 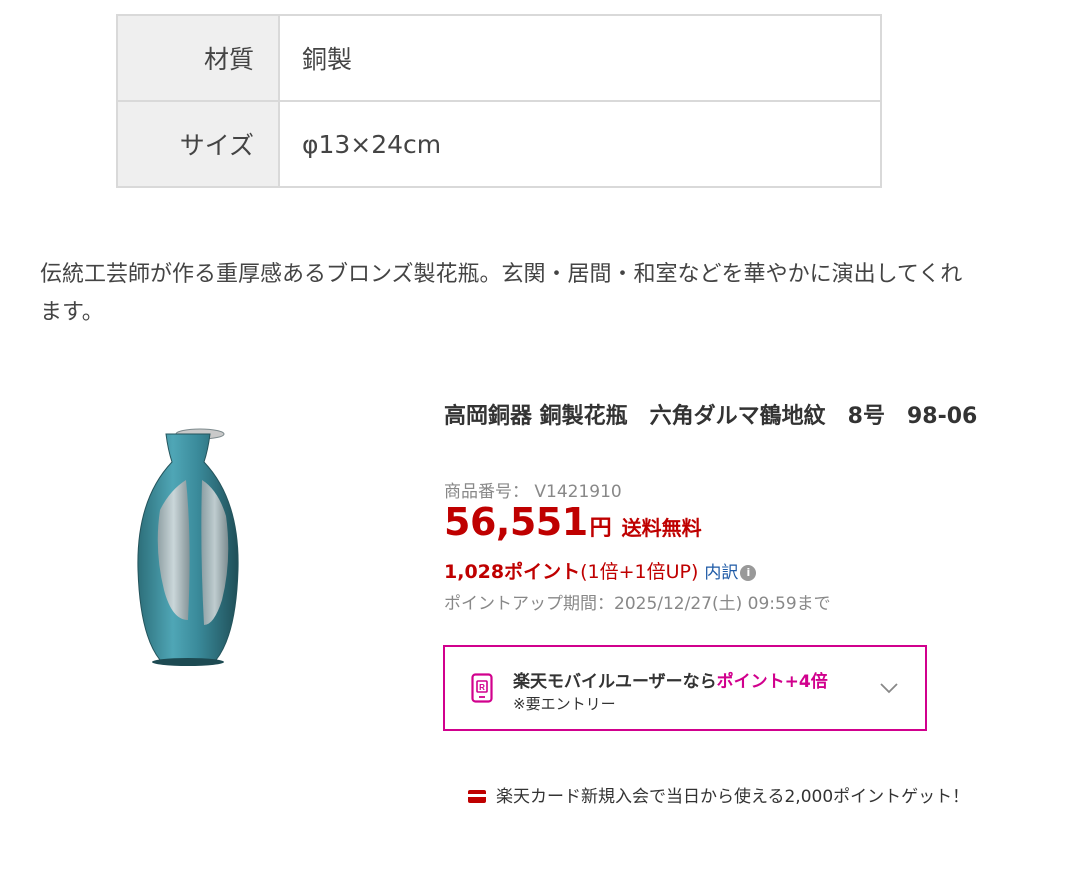 What do you see at coordinates (637, 604) in the screenshot?
I see `point-up-period: ポイントアップ期間：2025/12/27(土) 09:59まで` at bounding box center [637, 604].